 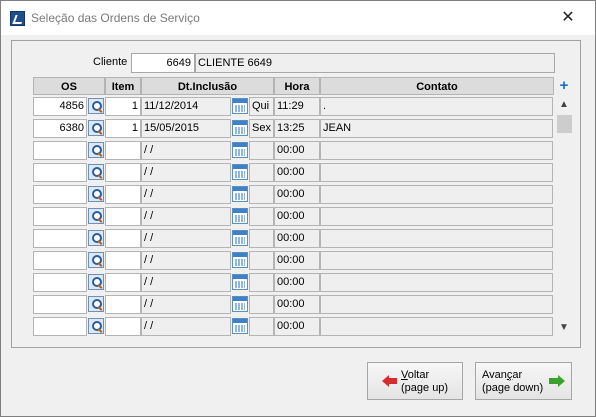 What do you see at coordinates (564, 85) in the screenshot?
I see `add-row-icon: +` at bounding box center [564, 85].